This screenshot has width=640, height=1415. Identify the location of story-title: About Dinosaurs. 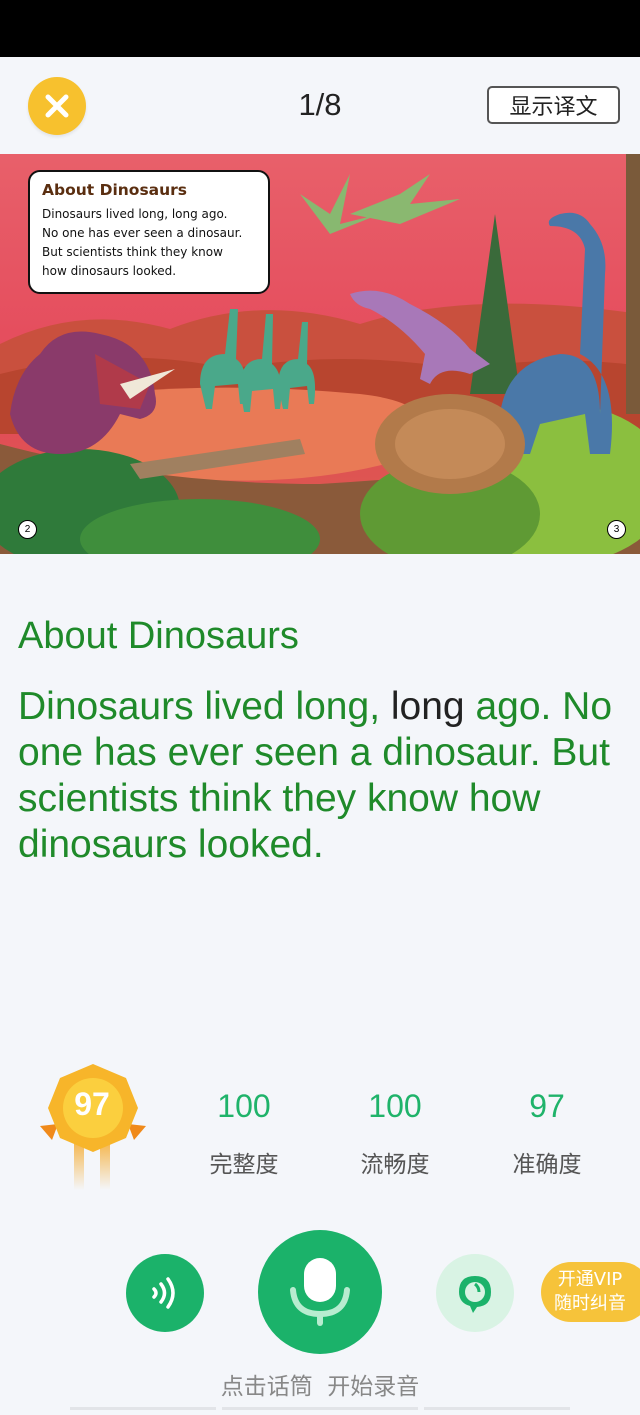
(158, 636).